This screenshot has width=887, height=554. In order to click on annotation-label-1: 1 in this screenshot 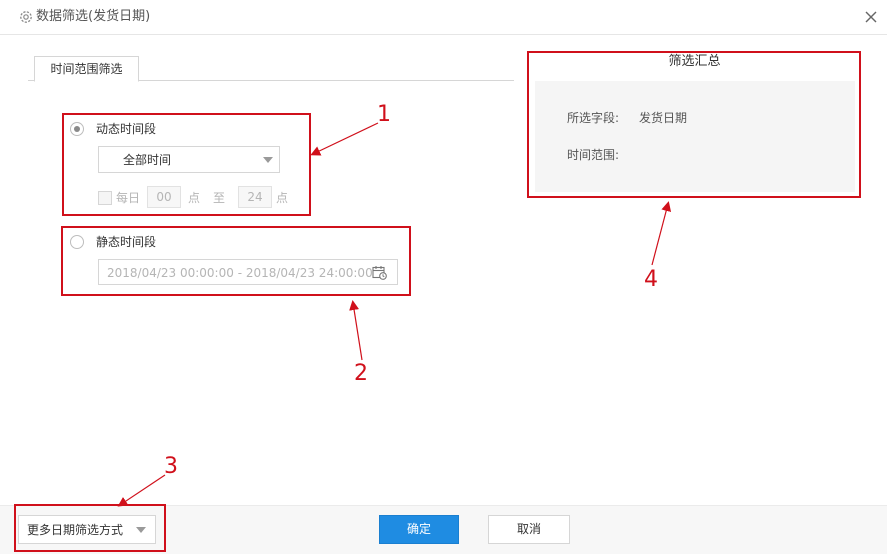, I will do `click(384, 114)`.